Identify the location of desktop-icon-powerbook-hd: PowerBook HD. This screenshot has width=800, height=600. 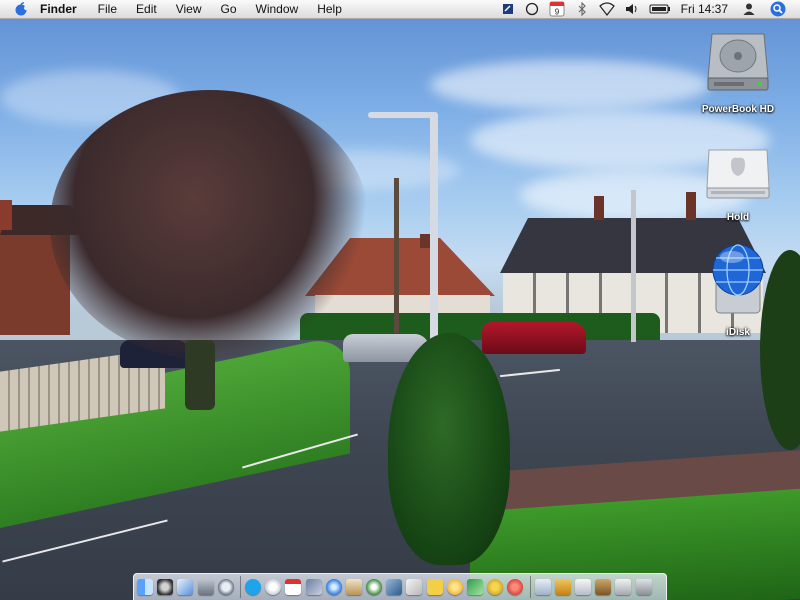
(738, 71).